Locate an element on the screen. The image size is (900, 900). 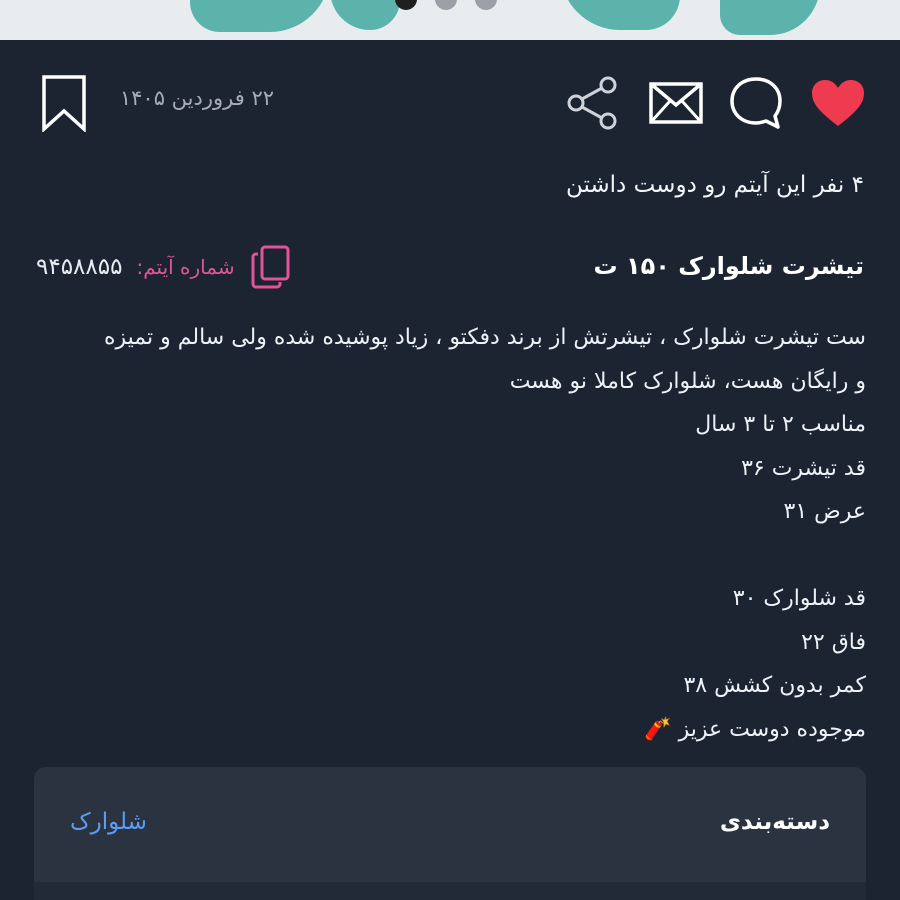
card-divider is located at coordinates (450, 891).